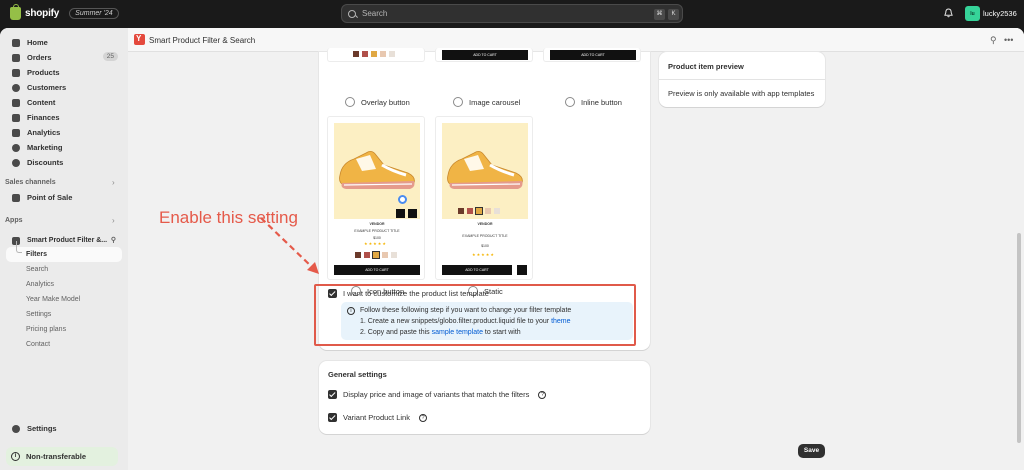 The width and height of the screenshot is (1024, 470). I want to click on variant-product-link-checkbox: Variant Product Link ?, so click(377, 417).